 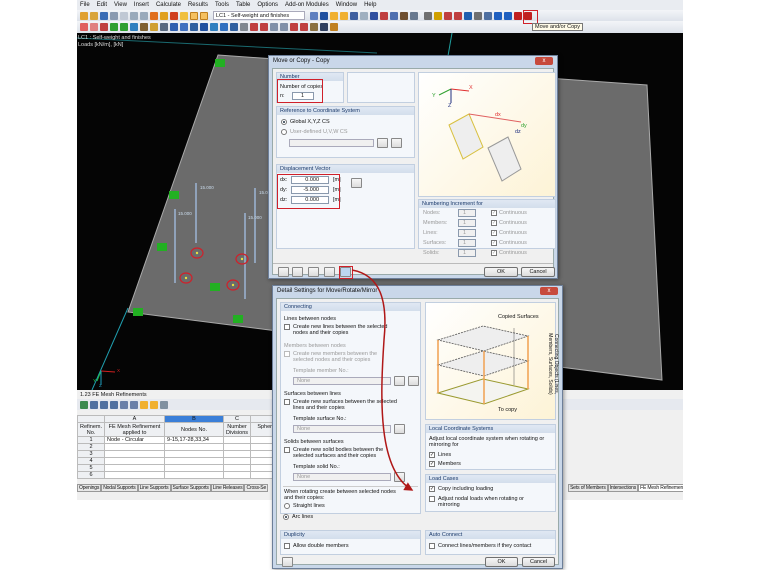 I want to click on numbering-surfaces-continuous-checkbox: ✓, so click(x=494, y=243).